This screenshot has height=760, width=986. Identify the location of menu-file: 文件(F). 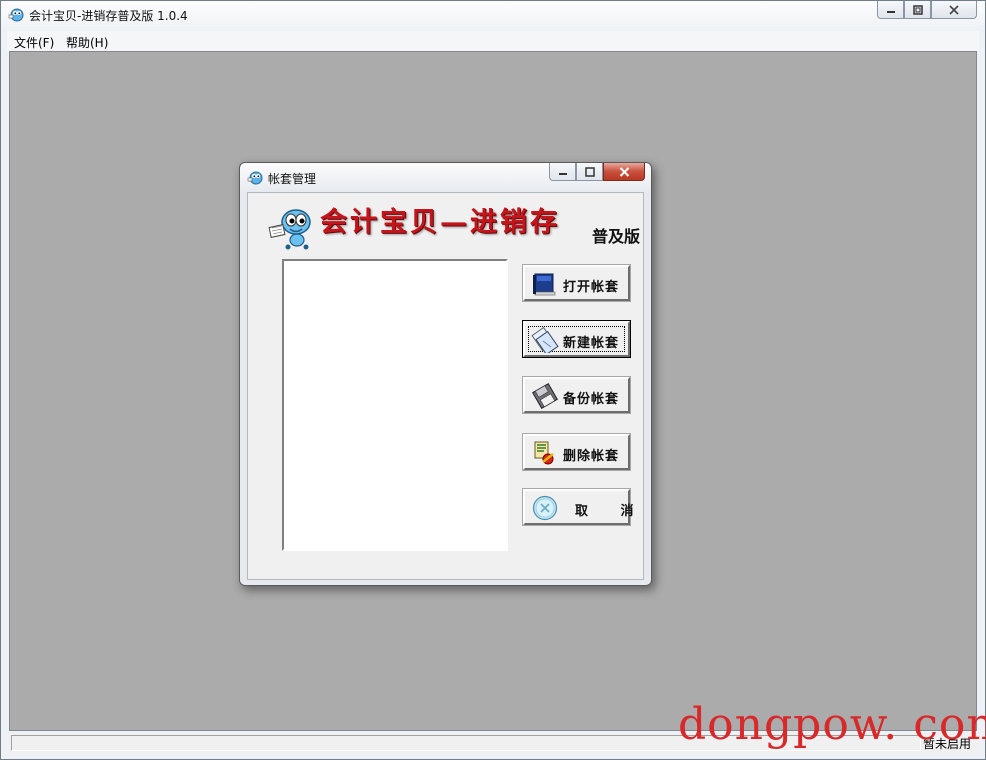
(34, 42).